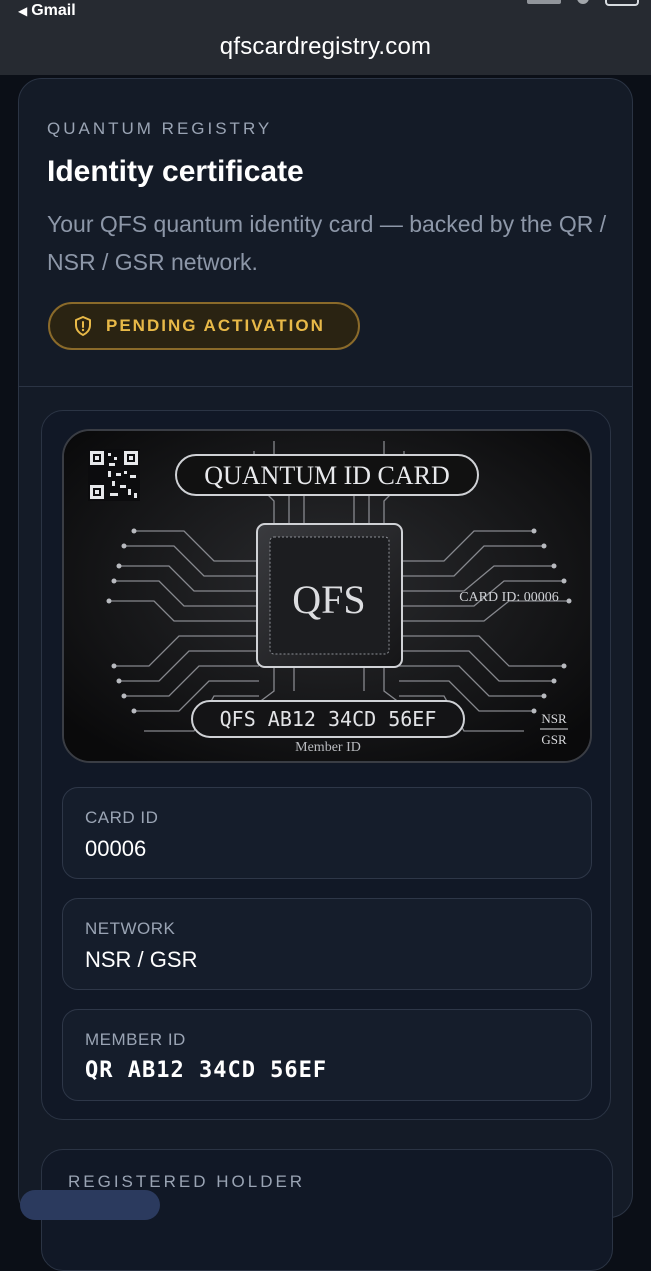 This screenshot has width=651, height=1271. What do you see at coordinates (328, 719) in the screenshot?
I see `card-member-code: QFS AB12 34CD 56EF` at bounding box center [328, 719].